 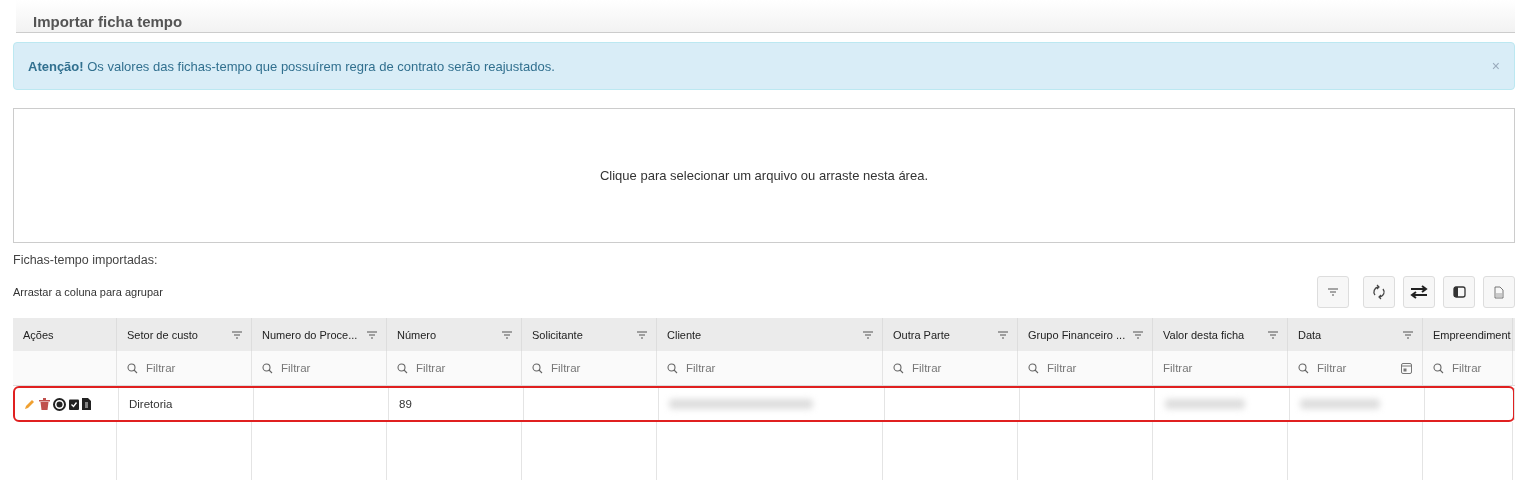 I want to click on column-panel-button, so click(x=1459, y=292).